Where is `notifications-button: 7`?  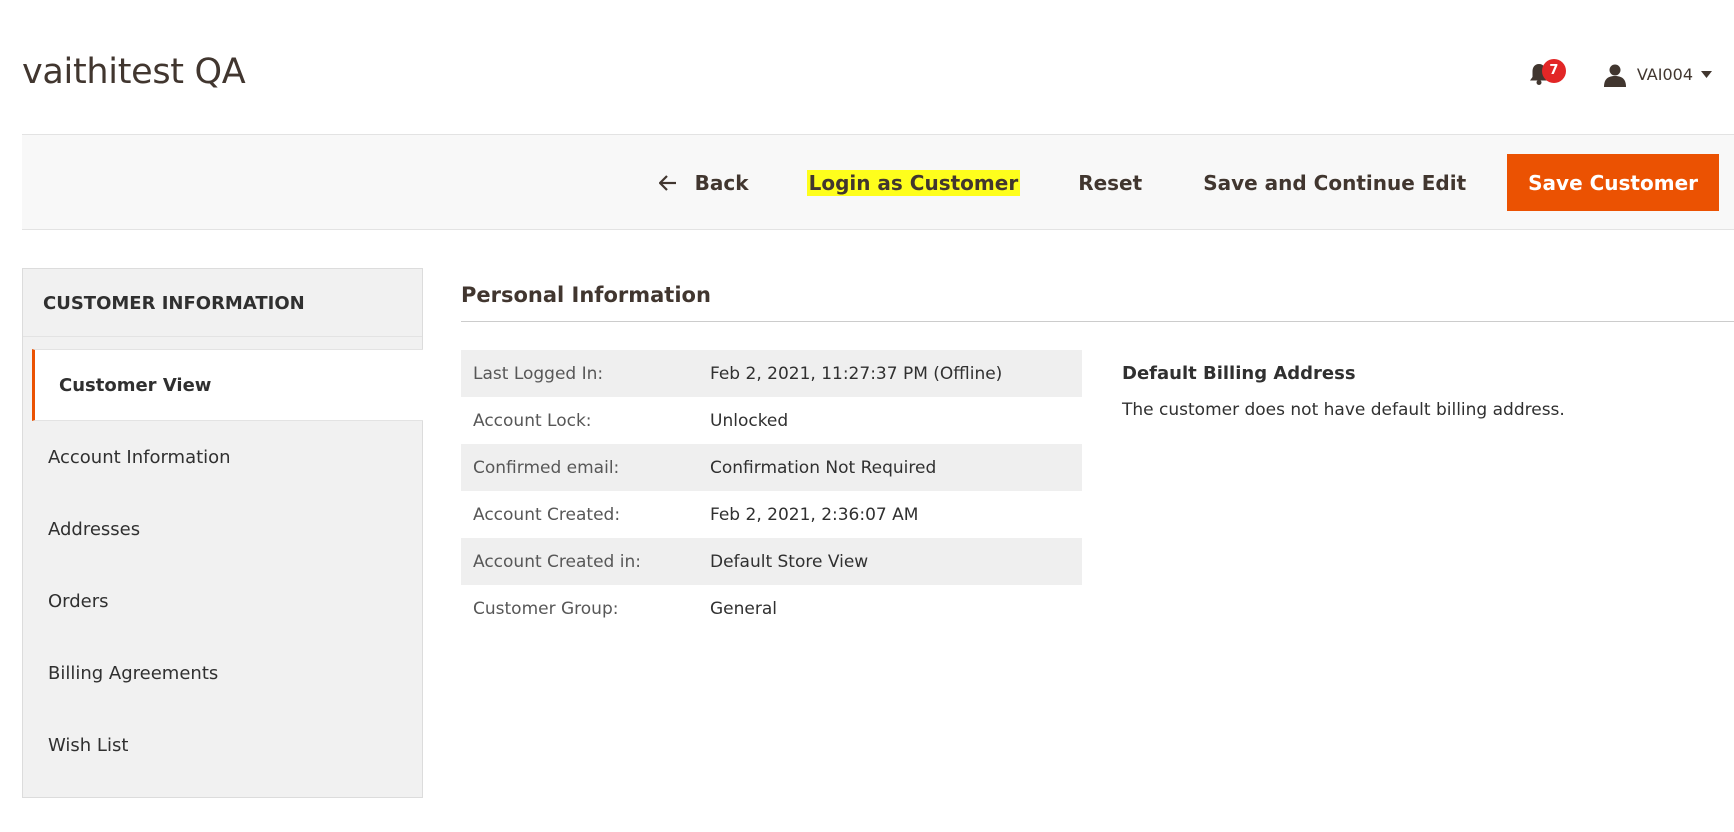 notifications-button: 7 is located at coordinates (1545, 74).